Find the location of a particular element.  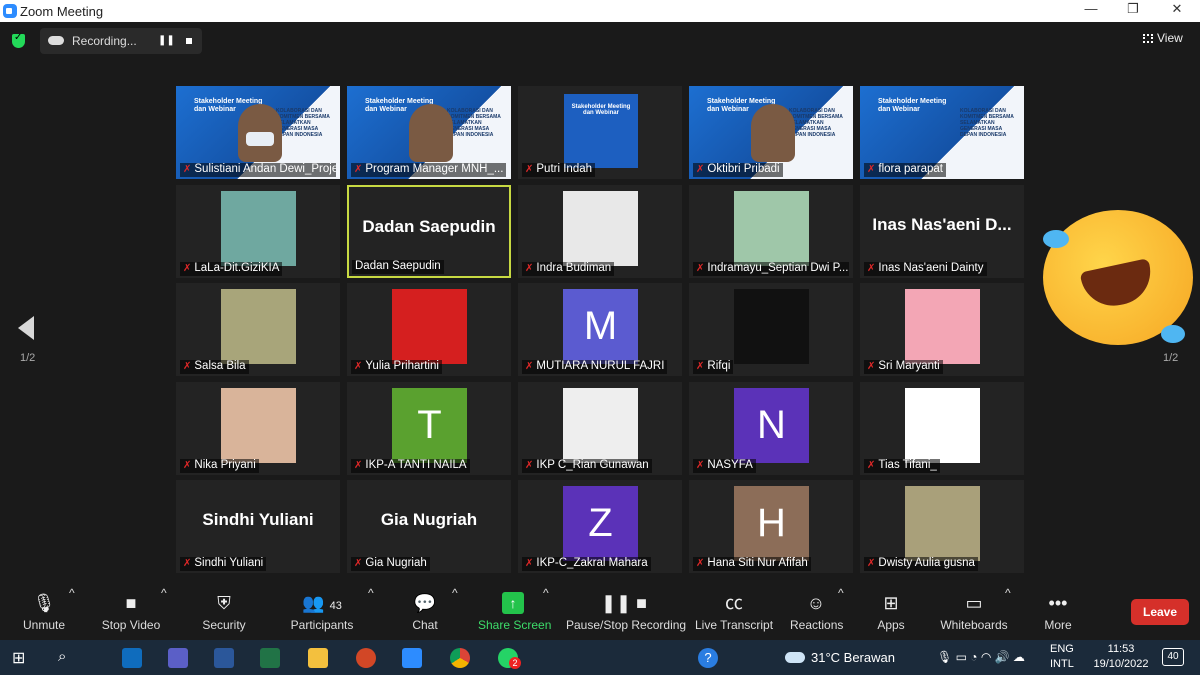

more-dots-icon: ••• is located at coordinates (1058, 603).